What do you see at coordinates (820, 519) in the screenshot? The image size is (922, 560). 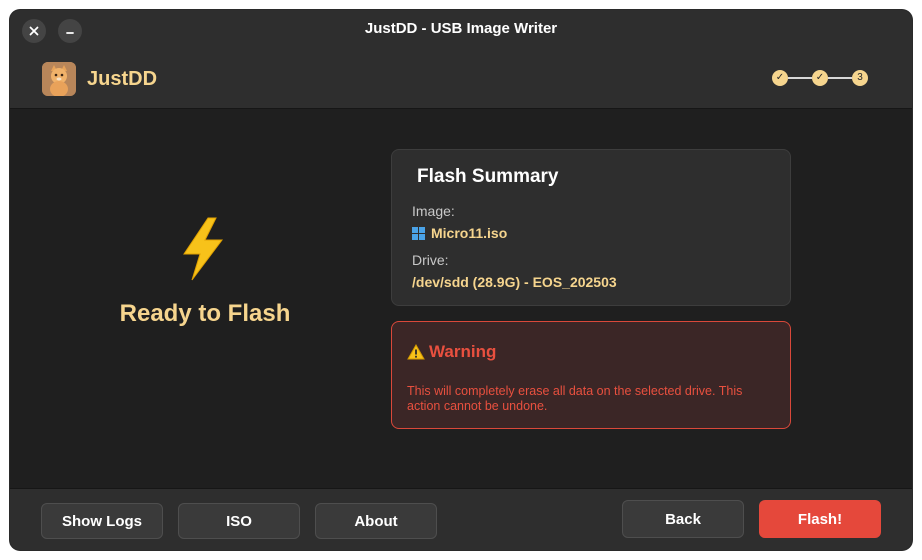 I see `flash-button: Flash!` at bounding box center [820, 519].